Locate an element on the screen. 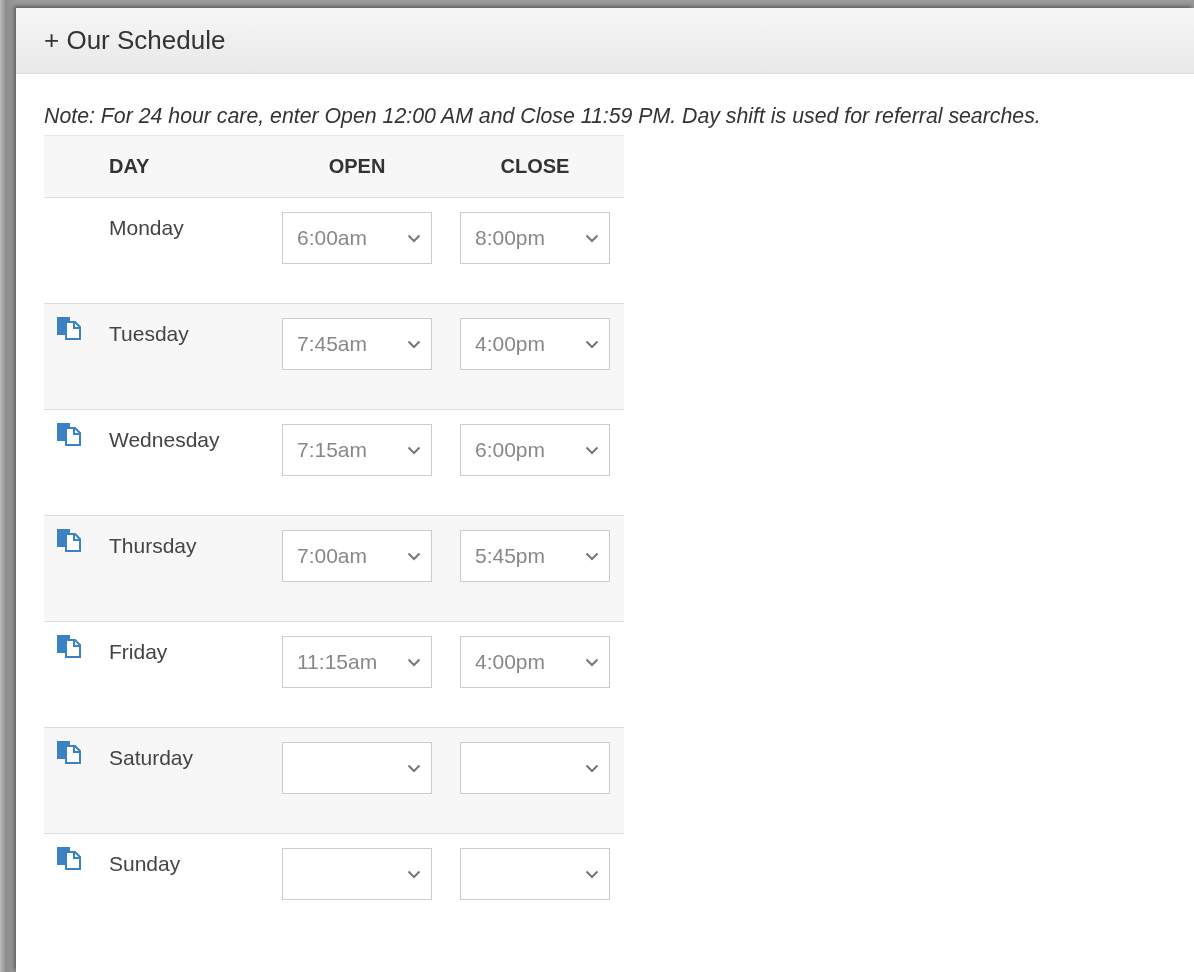 This screenshot has width=1194, height=972. time-select: 11:15am is located at coordinates (357, 662).